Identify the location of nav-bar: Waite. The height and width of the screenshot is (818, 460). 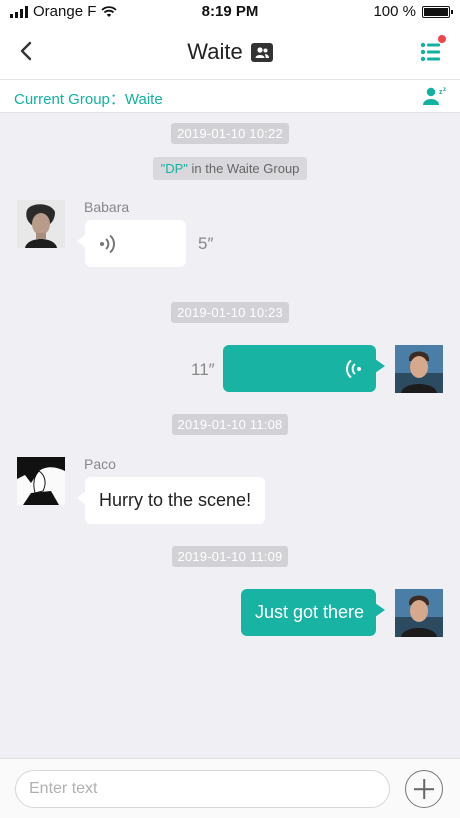
(230, 51).